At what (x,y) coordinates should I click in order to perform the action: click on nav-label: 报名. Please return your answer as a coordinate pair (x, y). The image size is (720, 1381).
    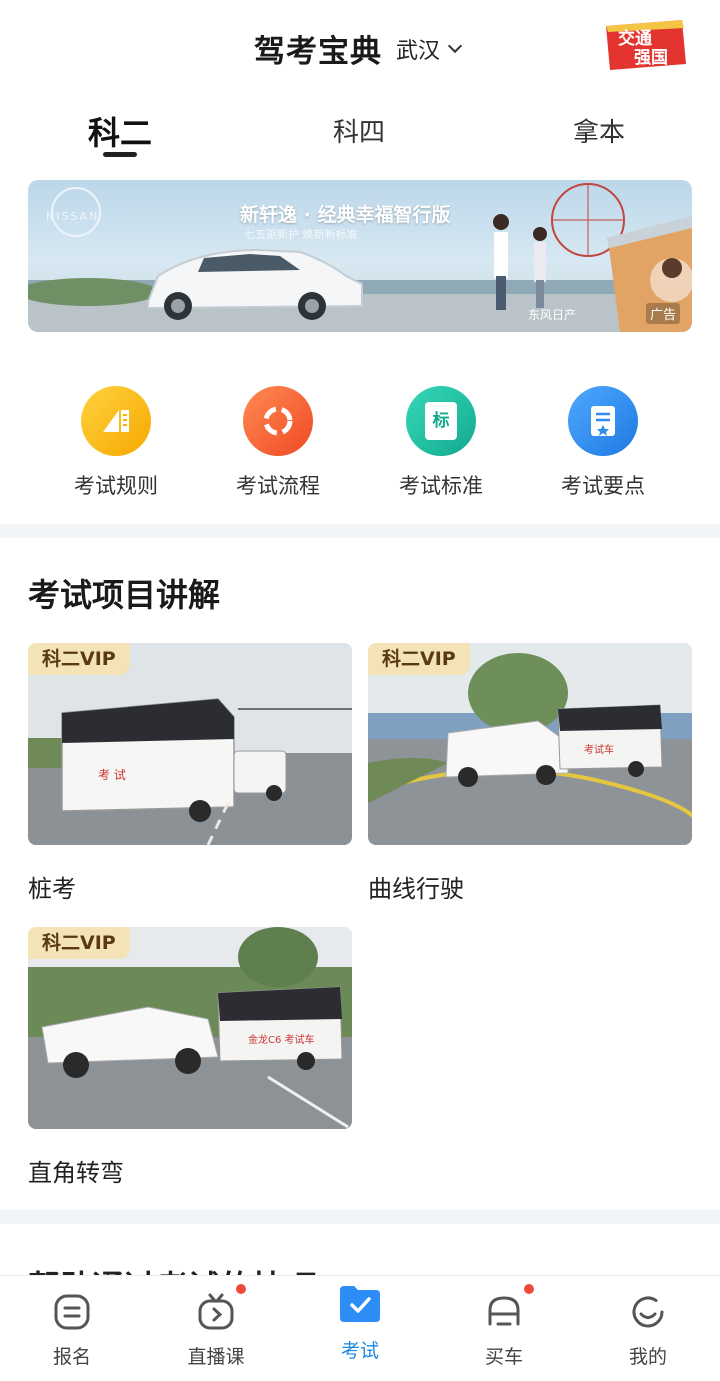
    Looking at the image, I should click on (71, 1357).